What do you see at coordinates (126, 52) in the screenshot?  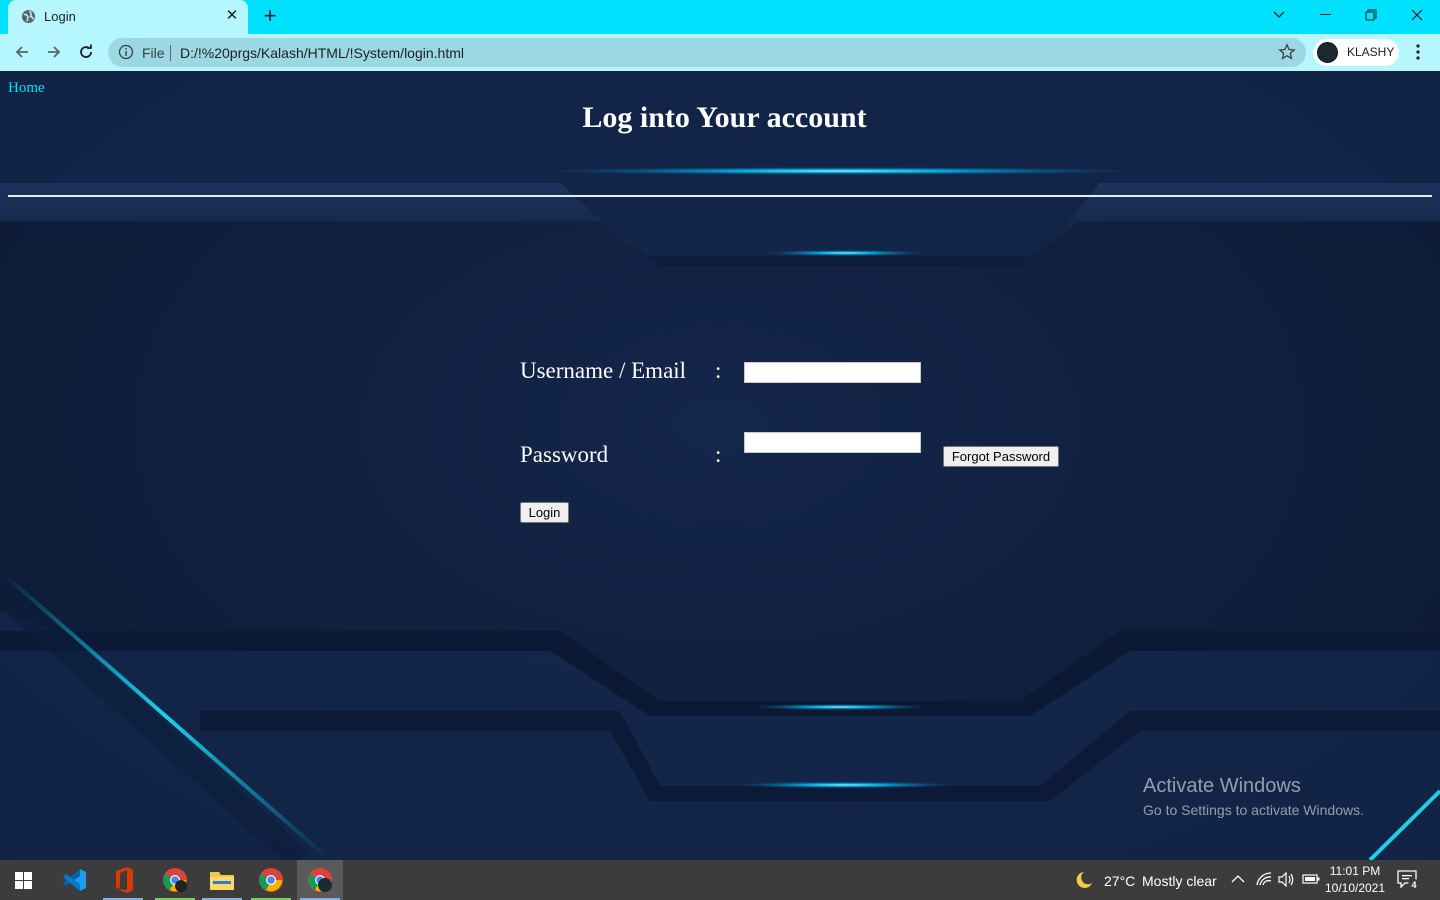 I see `info-icon` at bounding box center [126, 52].